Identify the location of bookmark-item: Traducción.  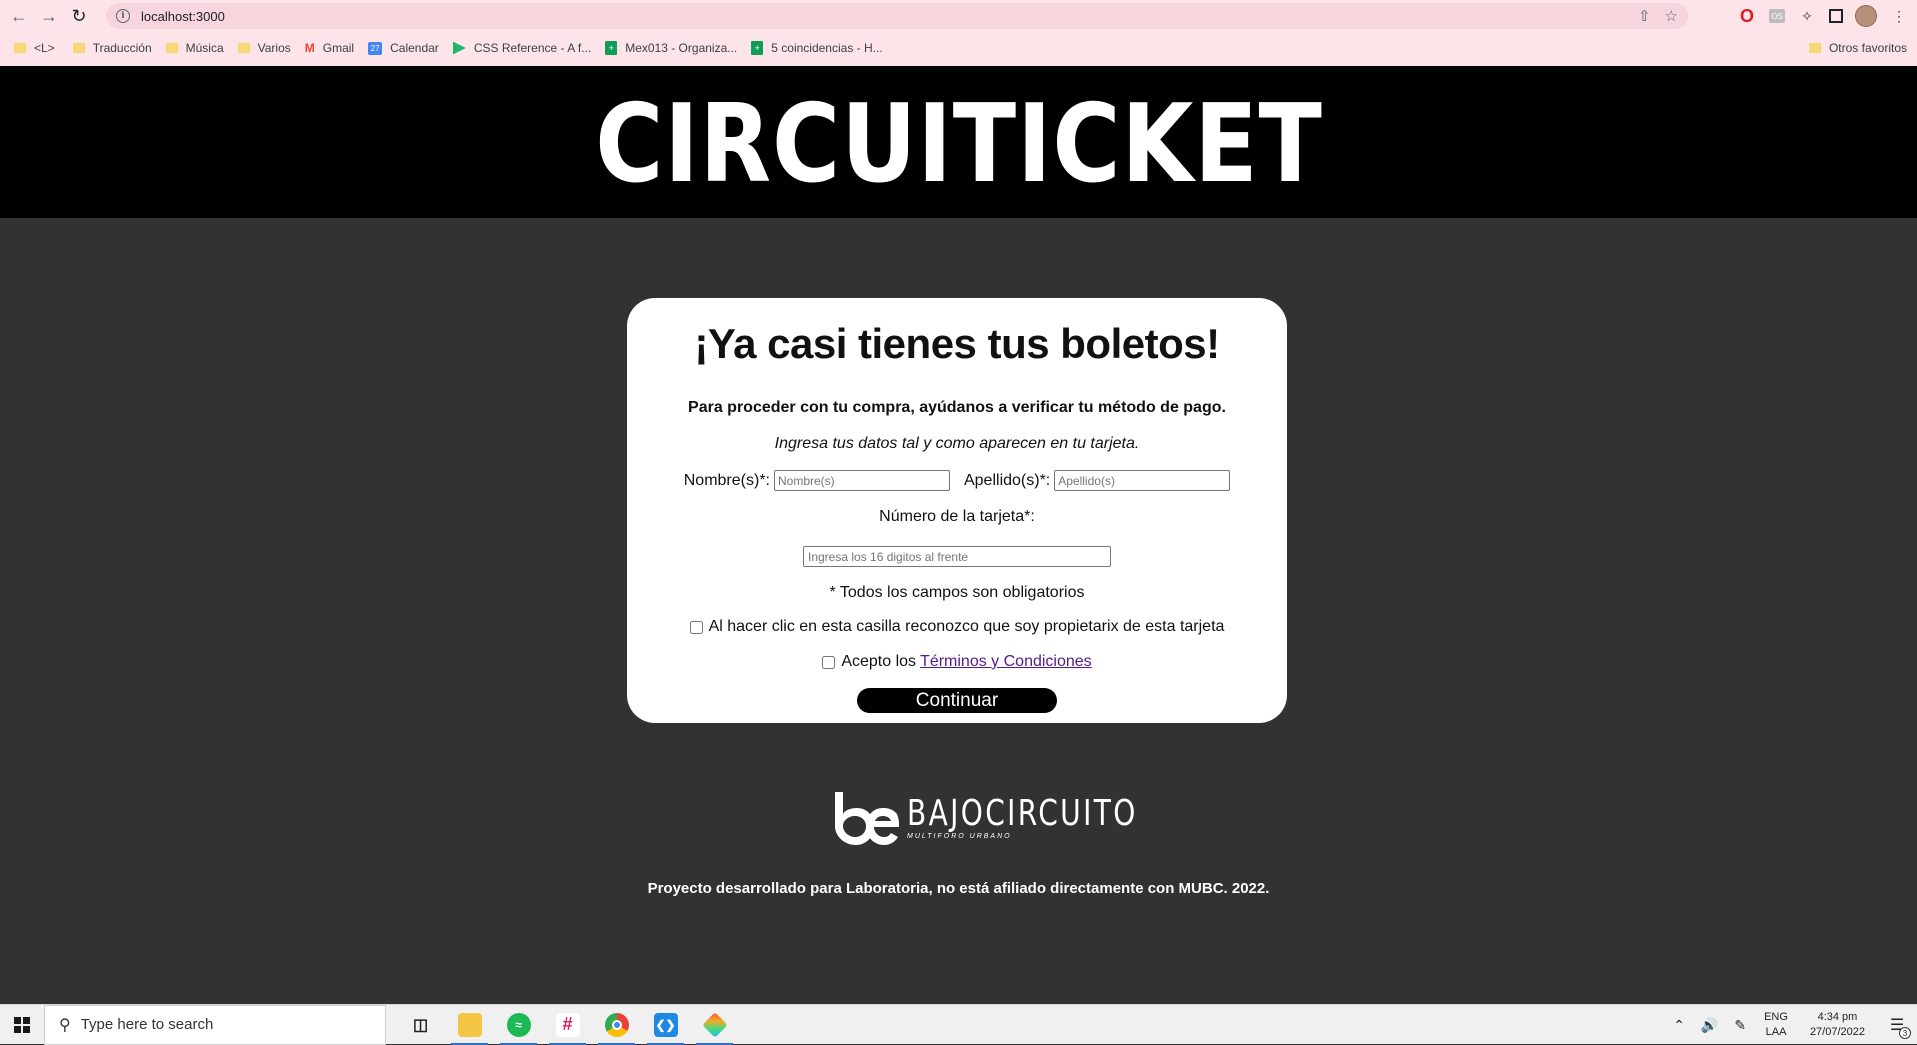
(112, 48).